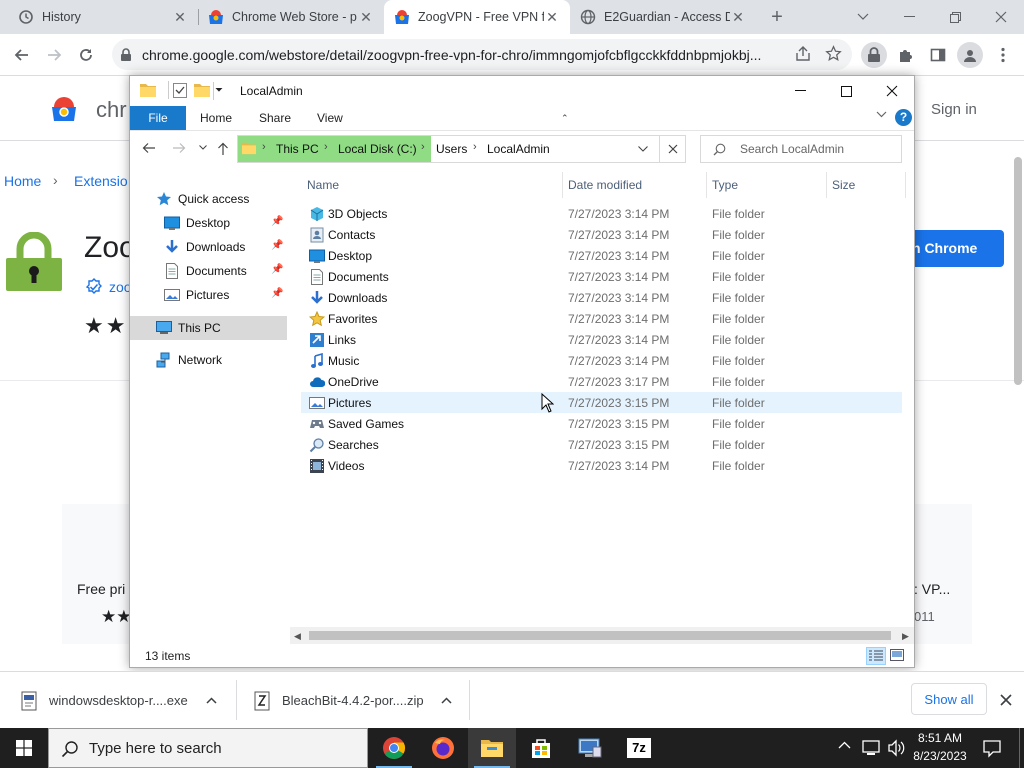  I want to click on taskbar-7zip: 7z, so click(639, 748).